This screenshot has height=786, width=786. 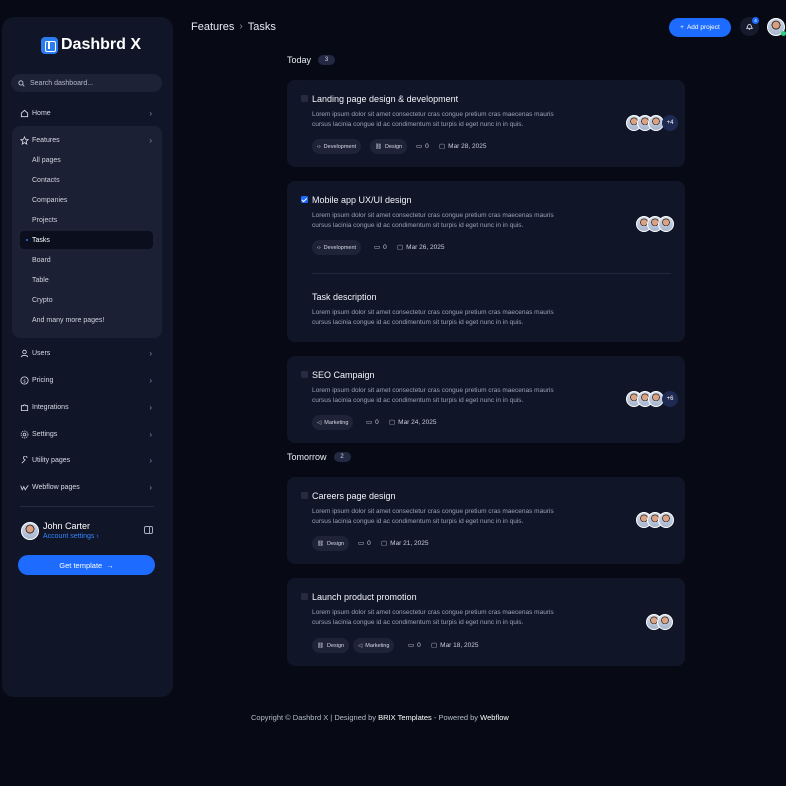 I want to click on logo-icon, so click(x=49, y=45).